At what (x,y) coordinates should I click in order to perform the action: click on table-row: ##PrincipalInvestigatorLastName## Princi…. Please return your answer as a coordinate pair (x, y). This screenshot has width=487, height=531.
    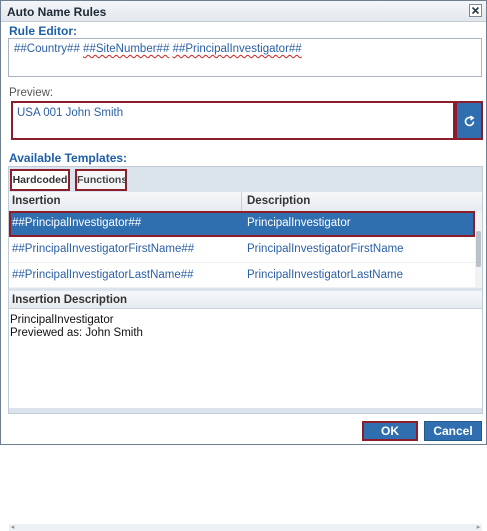
    Looking at the image, I should click on (242, 275).